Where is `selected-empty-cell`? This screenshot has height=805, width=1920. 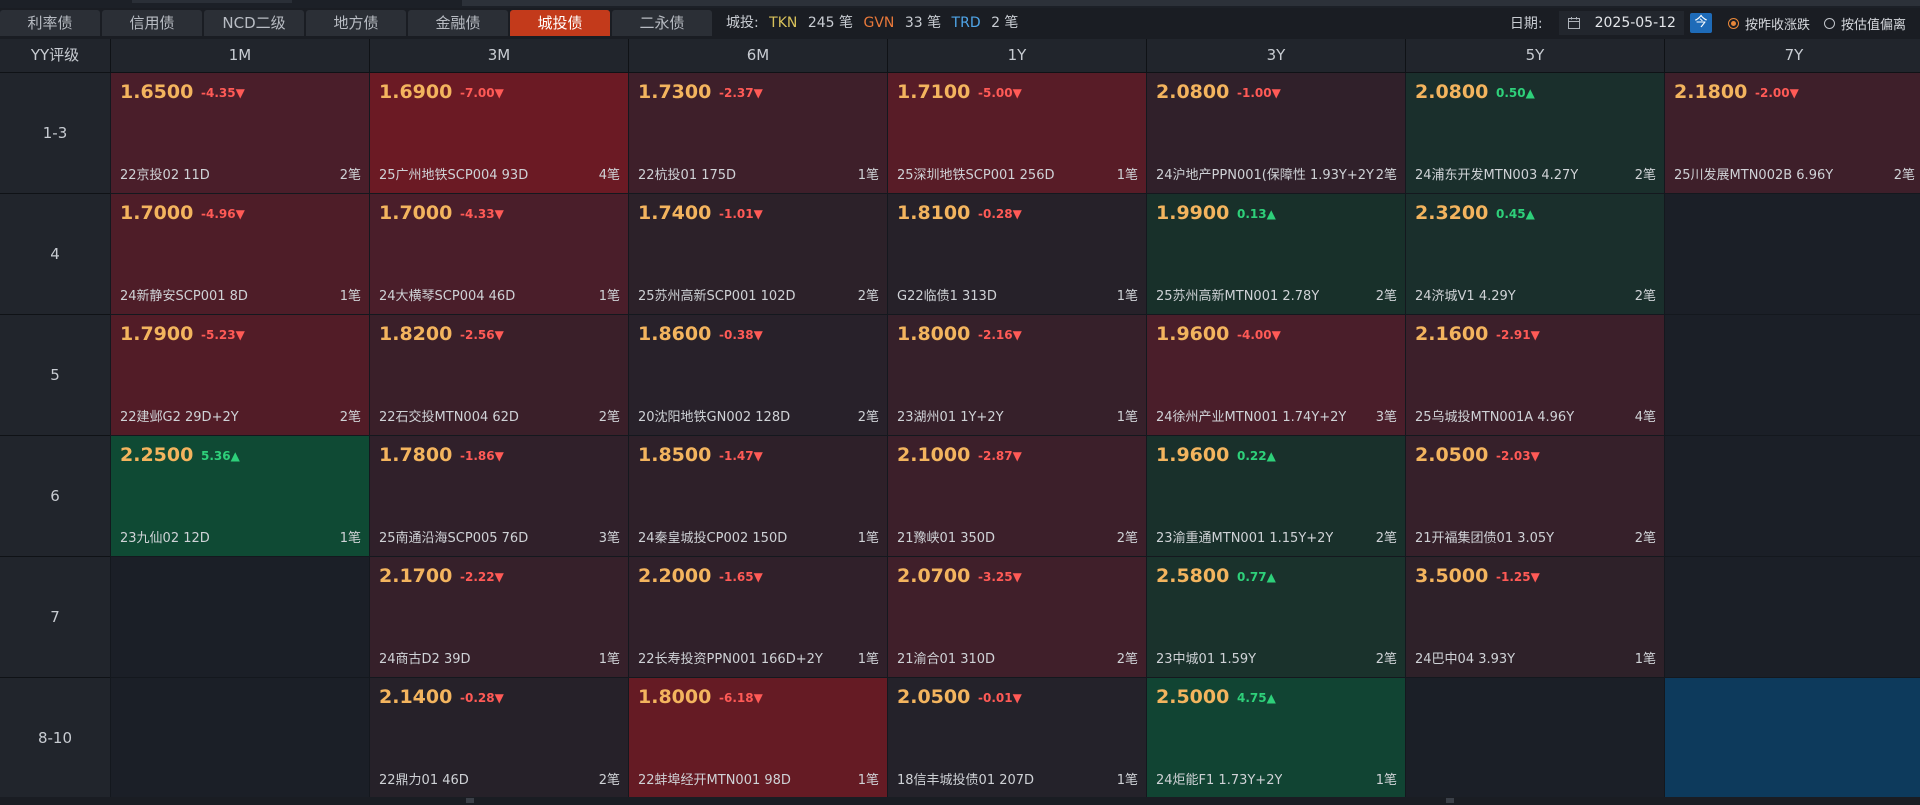 selected-empty-cell is located at coordinates (1792, 738).